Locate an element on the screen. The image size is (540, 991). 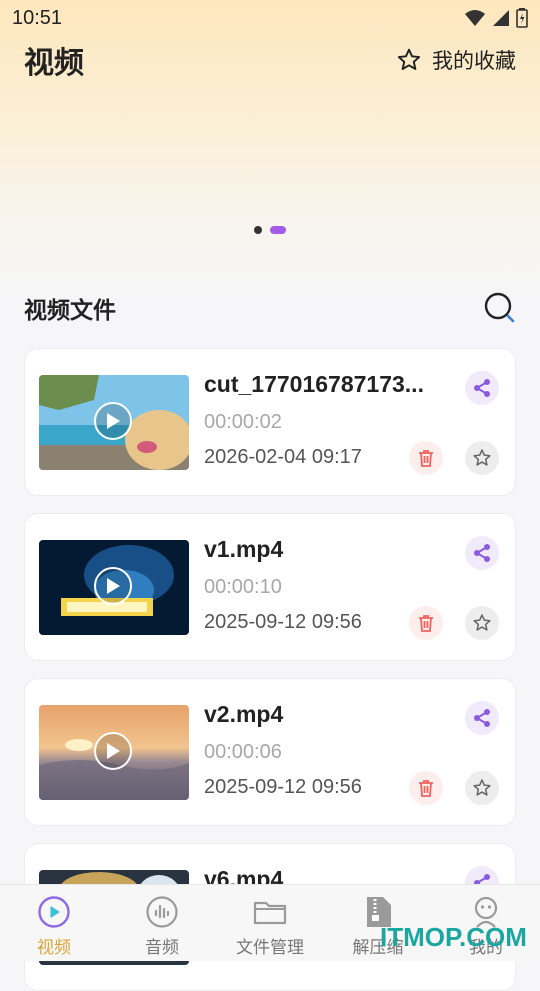
header: 视频 我的收藏 is located at coordinates (270, 60).